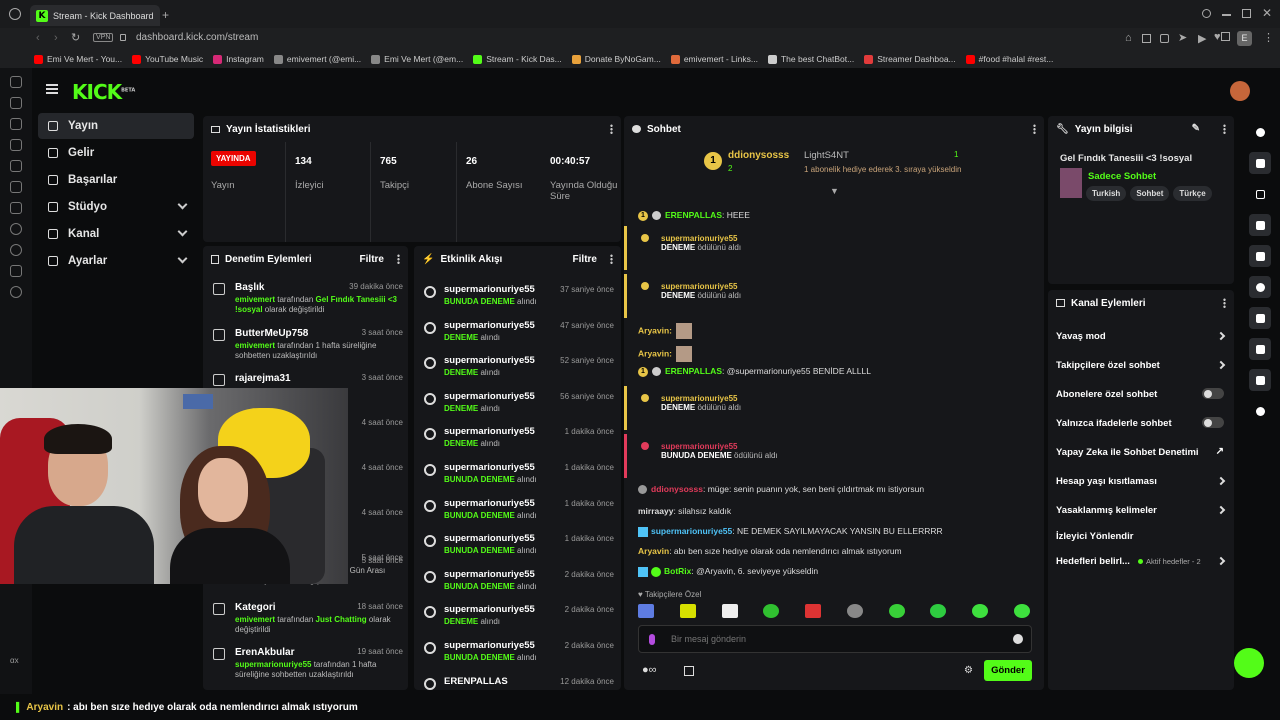 This screenshot has height=720, width=1280. I want to click on settings-icon, so click(16, 292).